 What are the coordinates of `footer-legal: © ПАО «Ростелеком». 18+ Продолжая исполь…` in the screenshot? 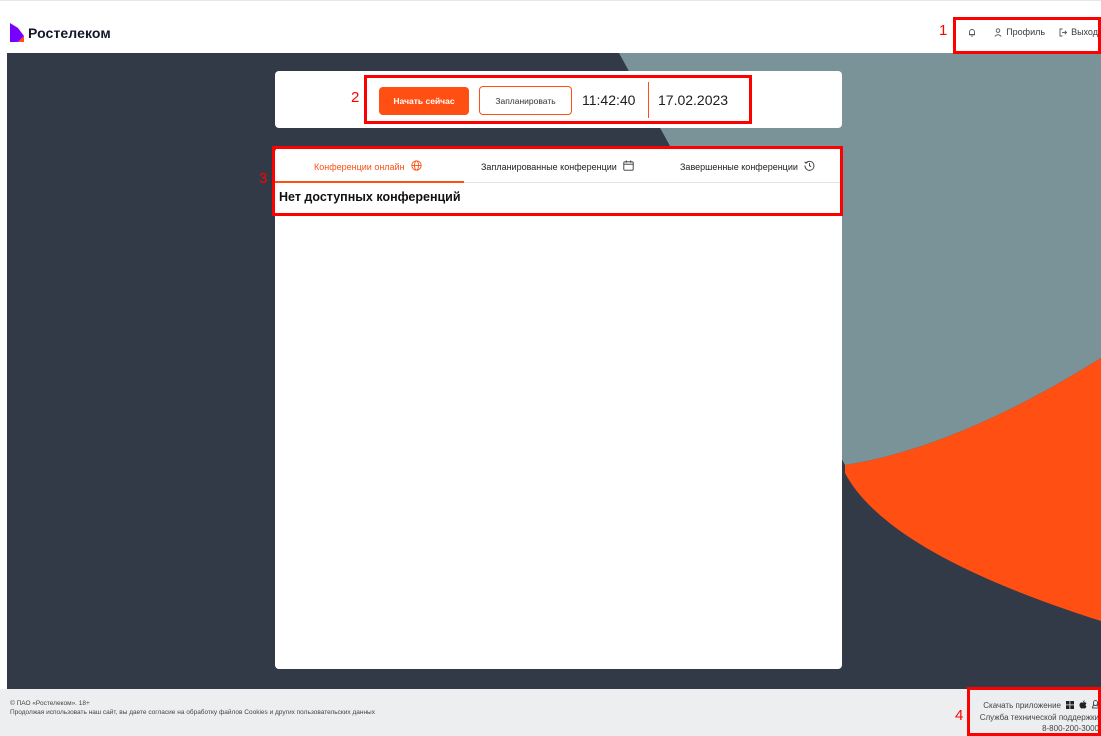 It's located at (192, 708).